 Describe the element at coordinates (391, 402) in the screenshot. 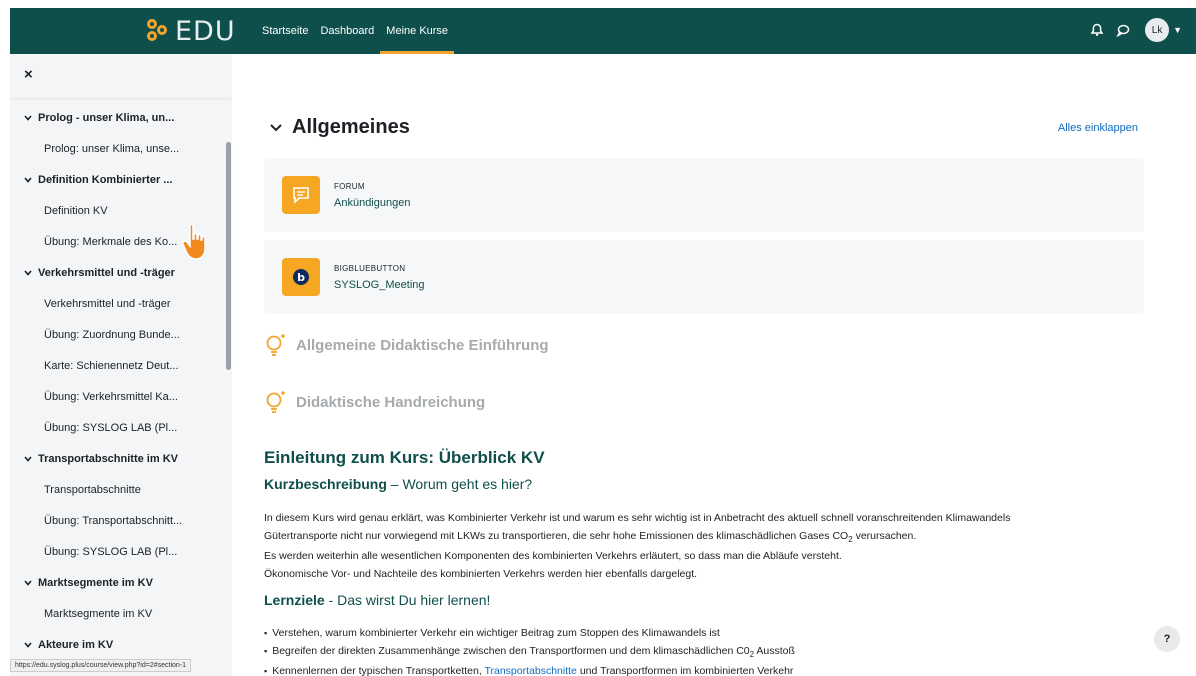

I see `label-text: Didaktische Handreichung` at that location.